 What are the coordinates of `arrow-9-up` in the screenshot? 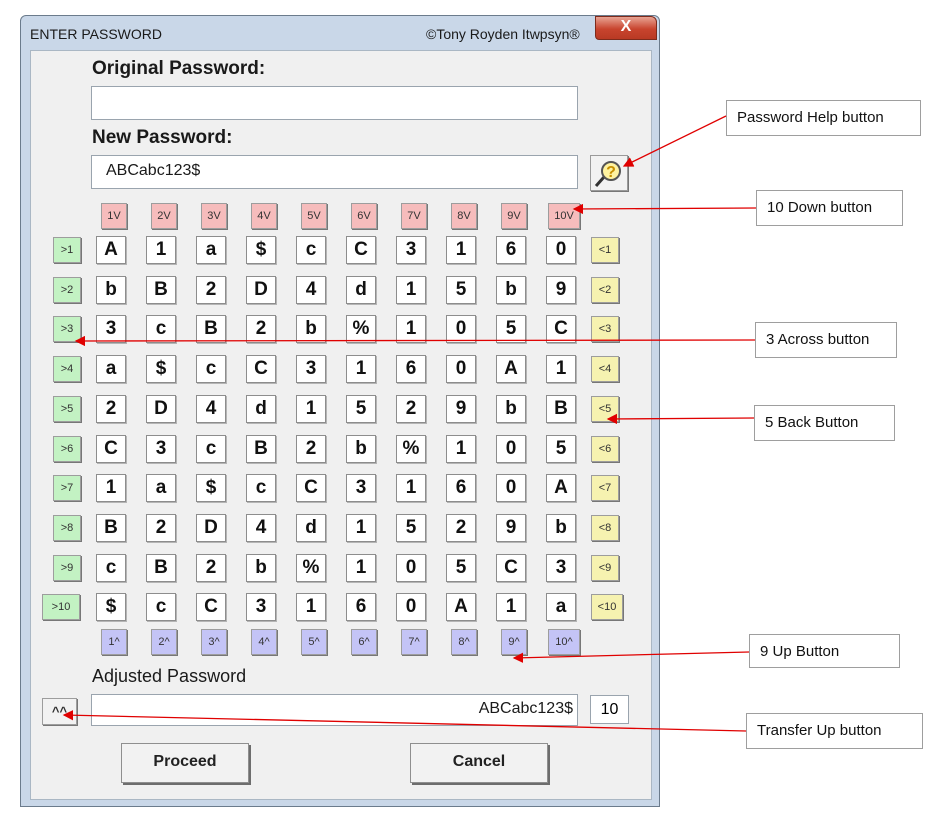 It's located at (631, 657).